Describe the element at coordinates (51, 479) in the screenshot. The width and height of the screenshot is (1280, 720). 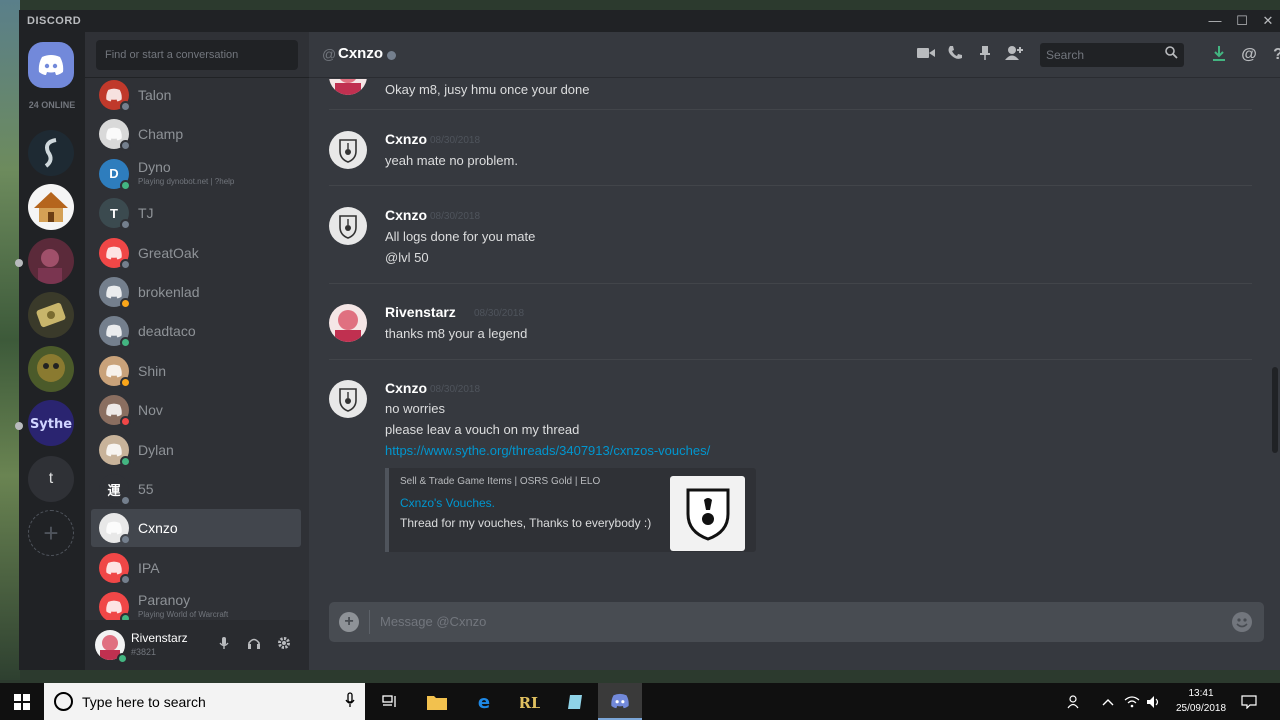
I see `server-icon-t: t` at that location.